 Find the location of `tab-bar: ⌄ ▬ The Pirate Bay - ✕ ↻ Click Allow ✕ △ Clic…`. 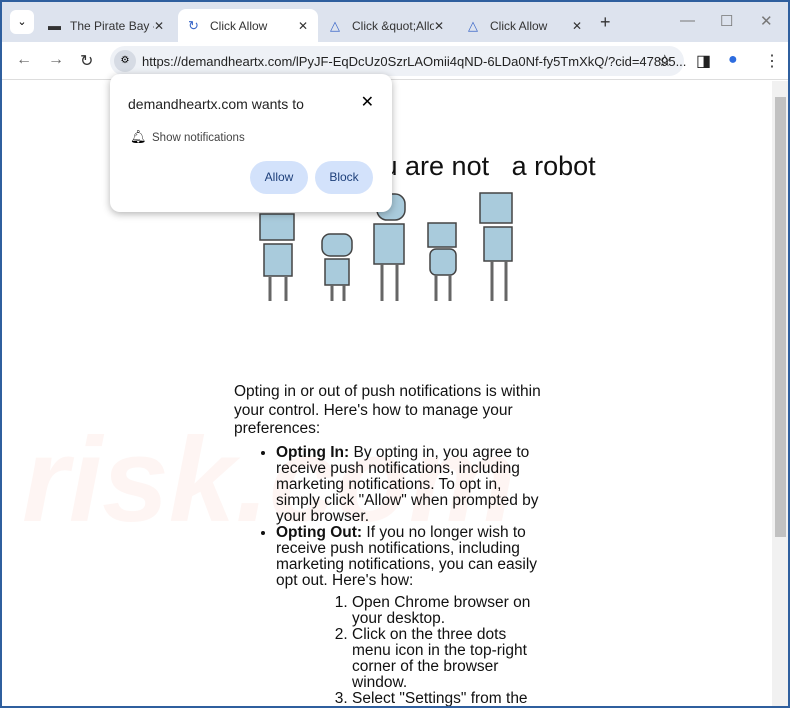

tab-bar: ⌄ ▬ The Pirate Bay - ✕ ↻ Click Allow ✕ △ Clic… is located at coordinates (395, 22).